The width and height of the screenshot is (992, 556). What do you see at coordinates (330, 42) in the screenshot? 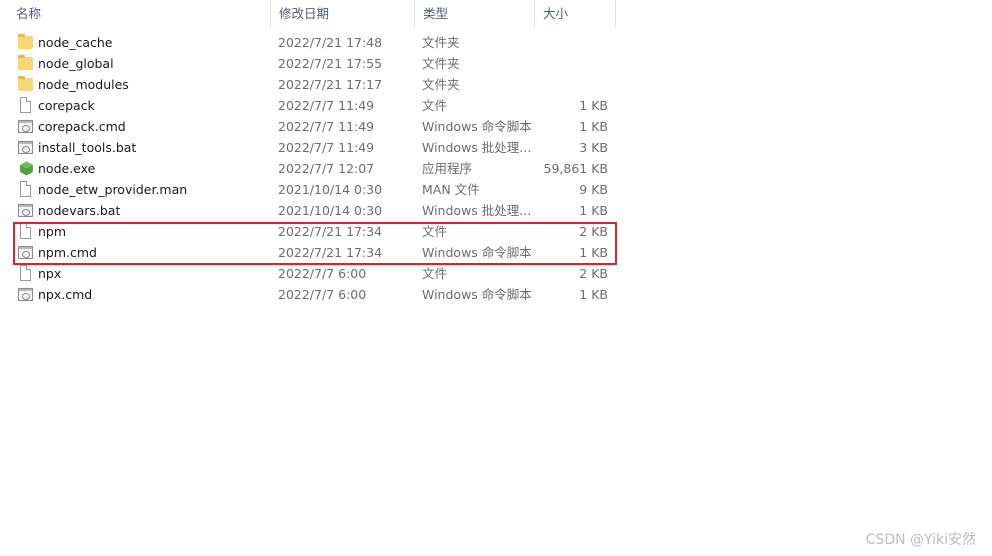
I see `file-date-modified: 2022/7/21 17:48` at bounding box center [330, 42].